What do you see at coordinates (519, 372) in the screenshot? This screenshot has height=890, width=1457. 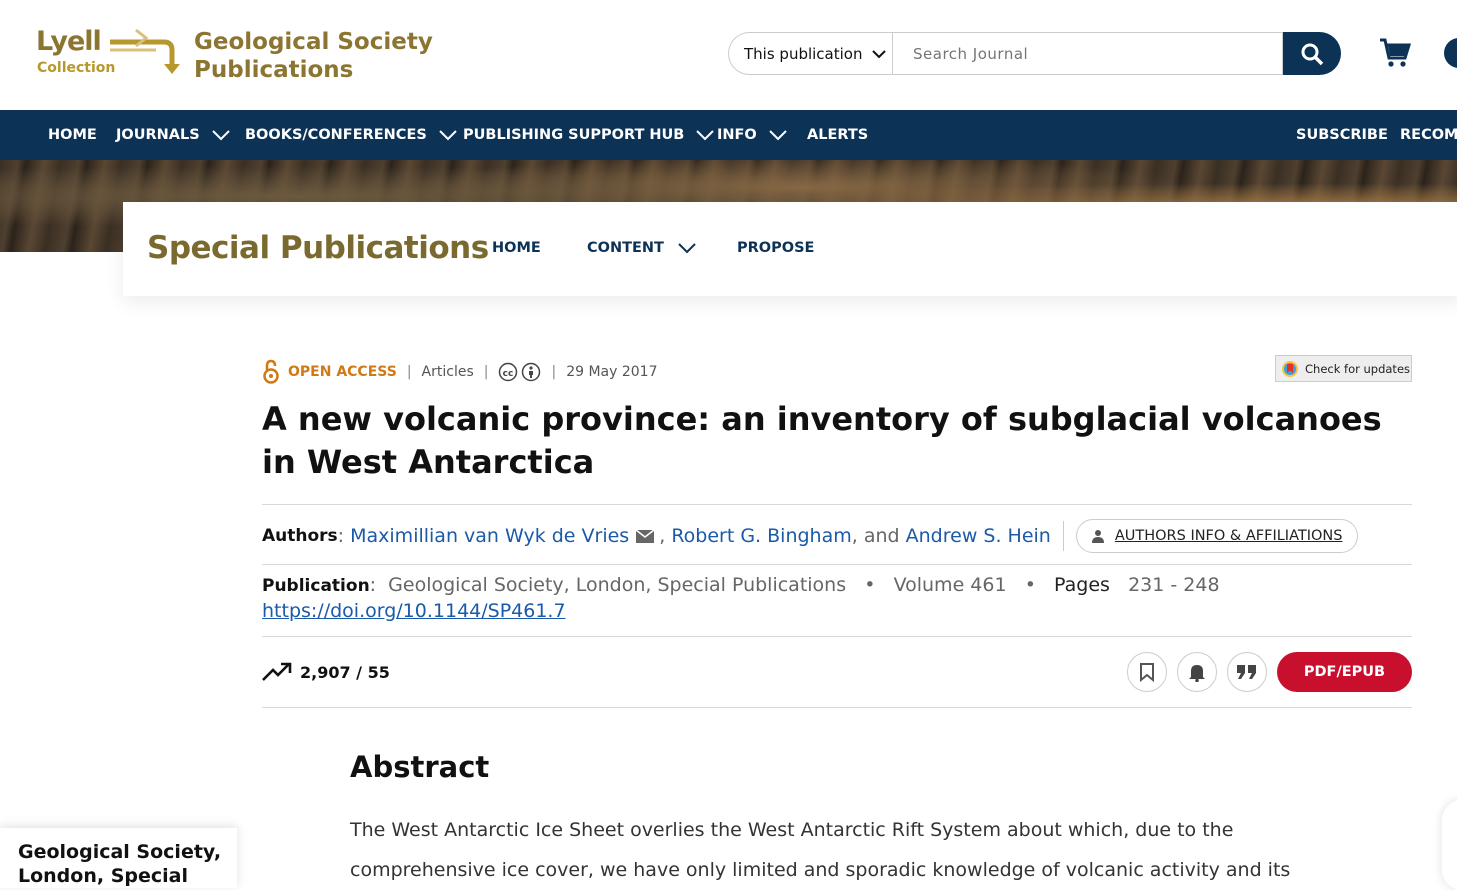 I see `license-icons: cc` at bounding box center [519, 372].